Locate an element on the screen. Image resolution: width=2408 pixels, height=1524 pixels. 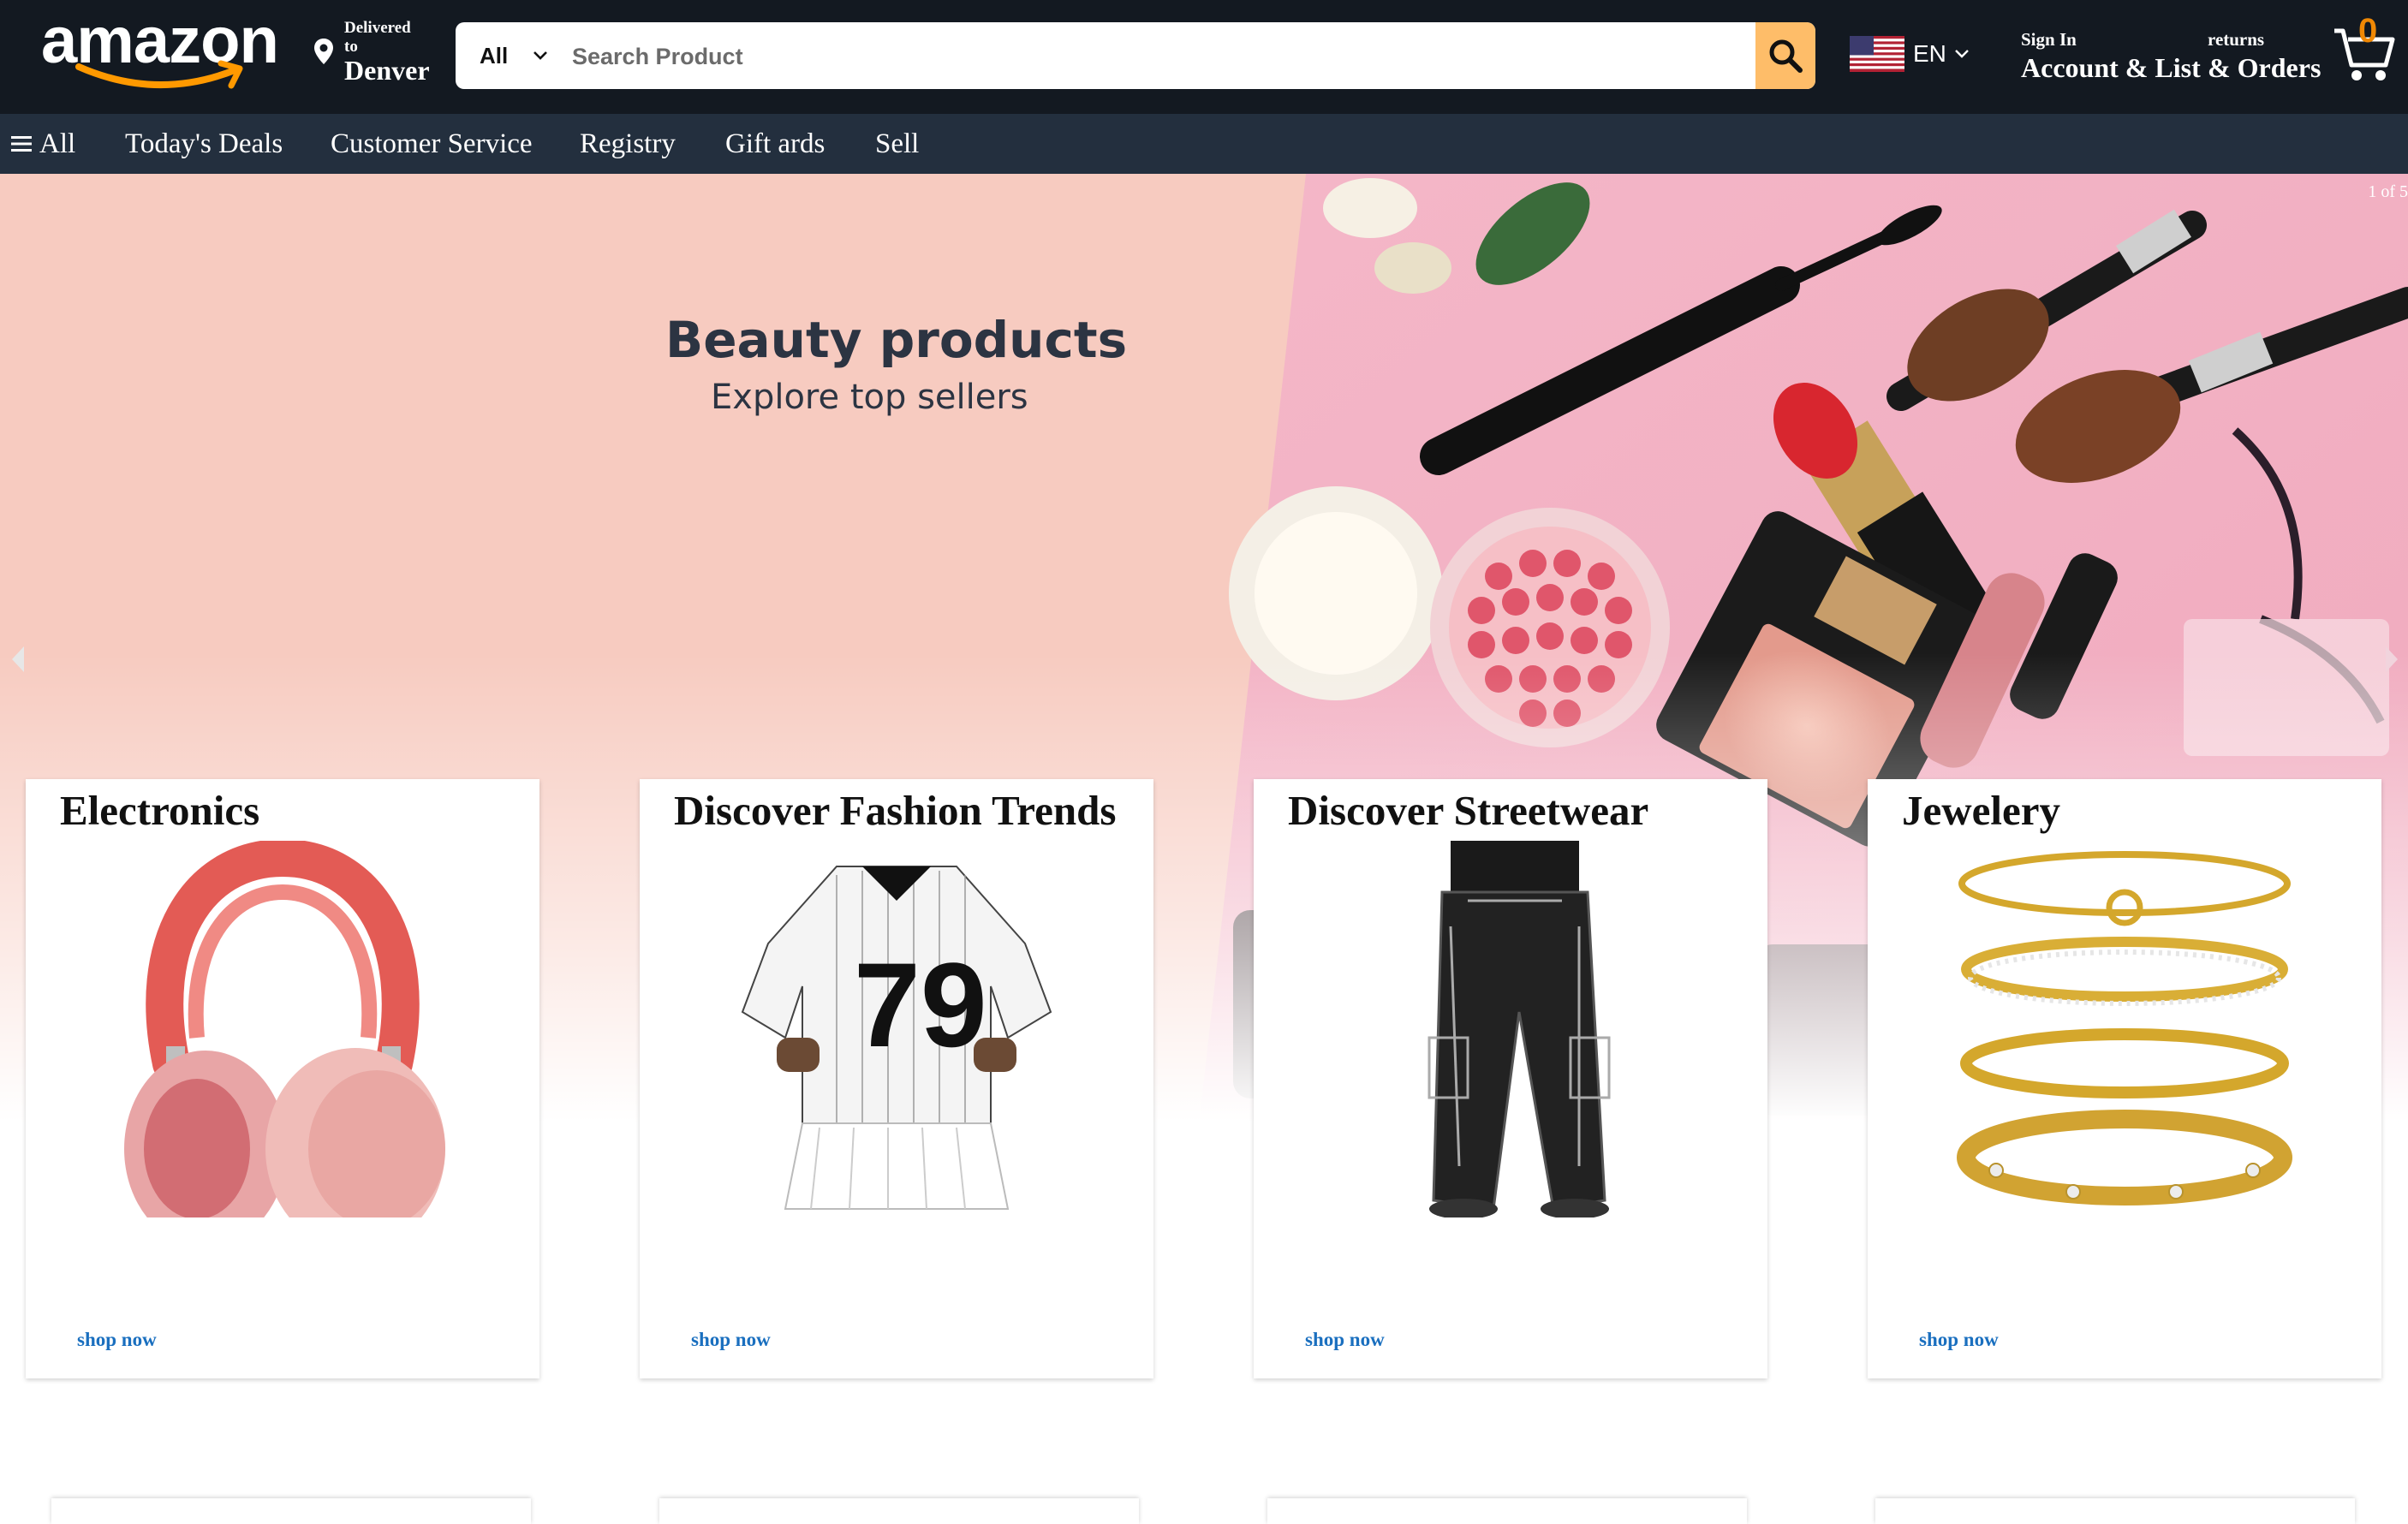
hero-title: Beauty products is located at coordinates (896, 340).